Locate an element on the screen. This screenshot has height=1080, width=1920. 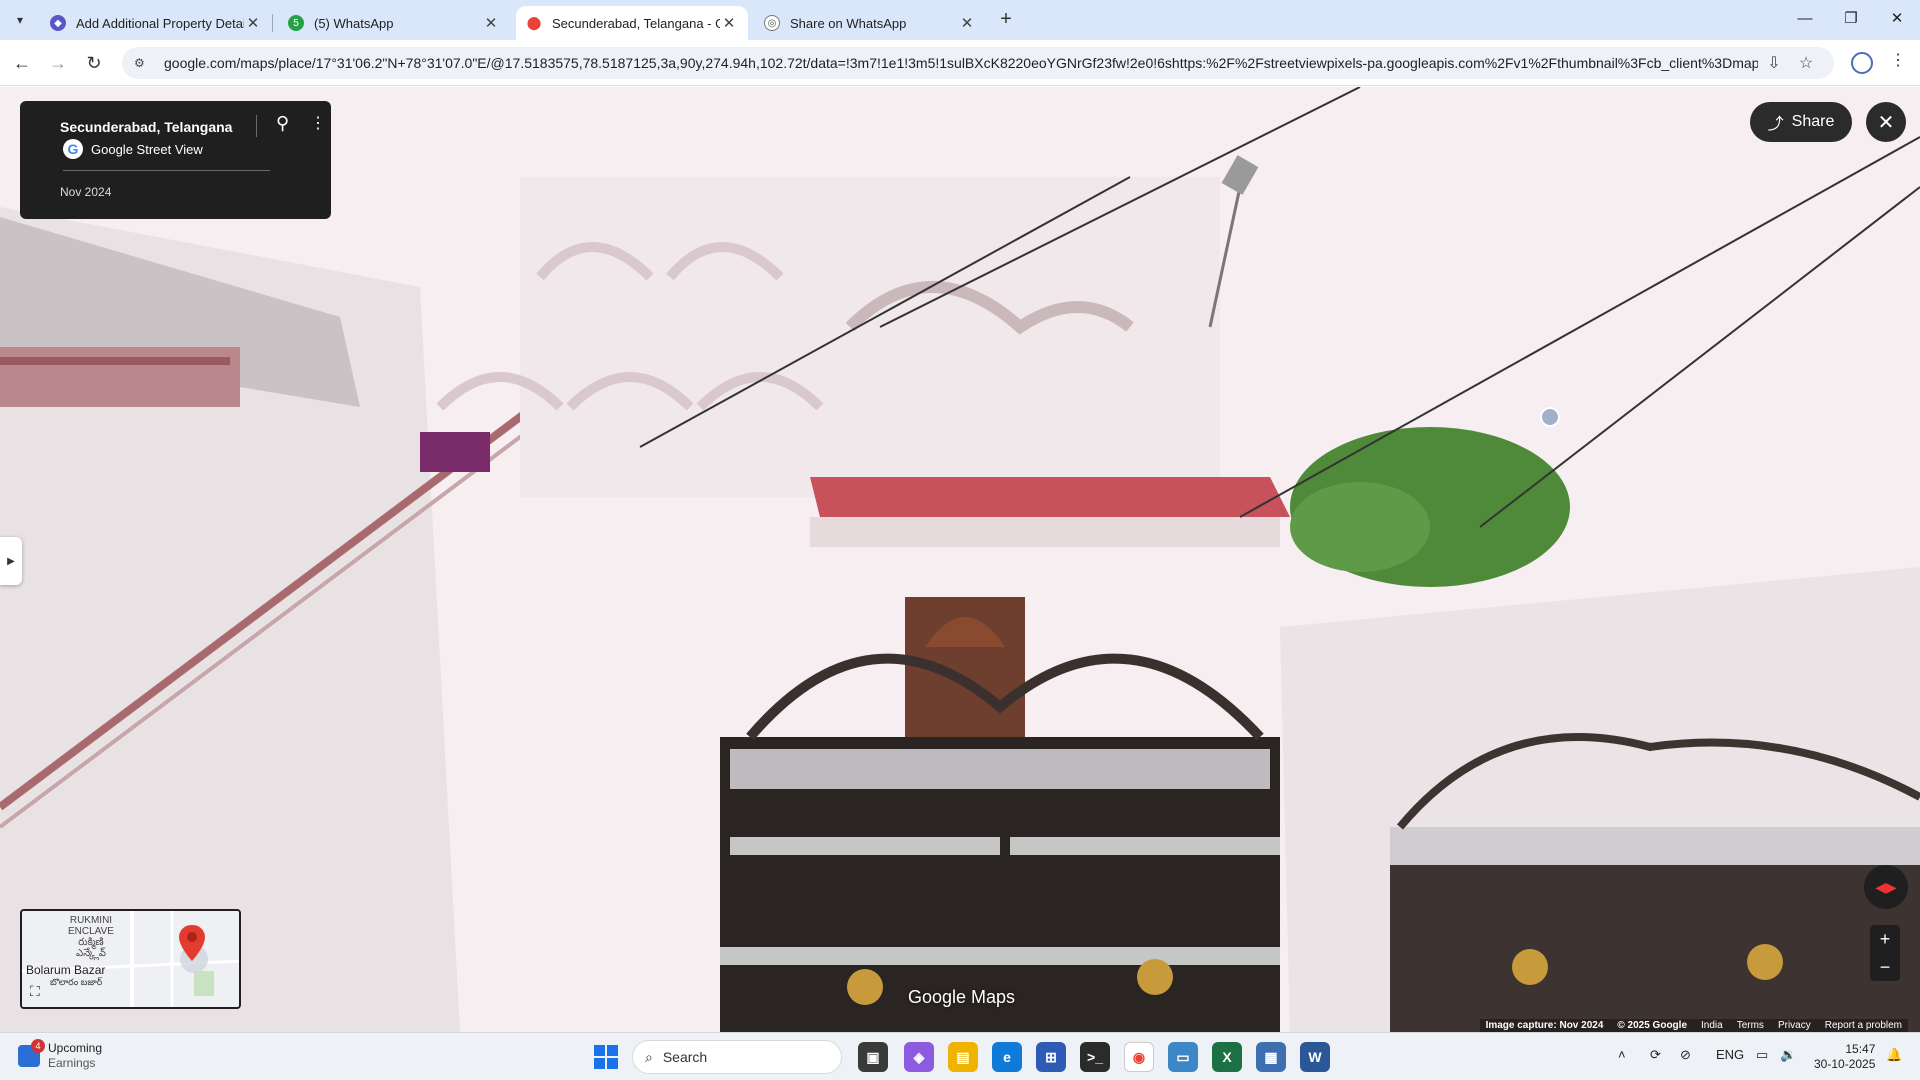
widget-subtitle: Earnings is located at coordinates (72, 1063).